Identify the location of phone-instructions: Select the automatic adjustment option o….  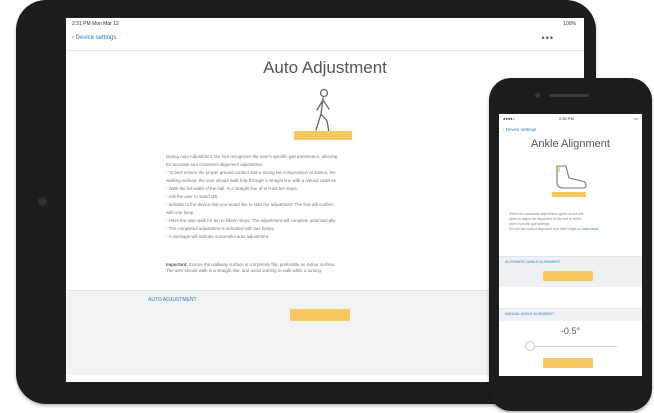
(570, 222).